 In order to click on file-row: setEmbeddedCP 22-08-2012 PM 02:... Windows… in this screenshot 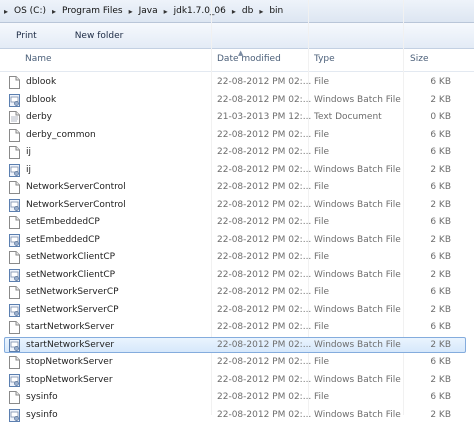, I will do `click(235, 240)`.